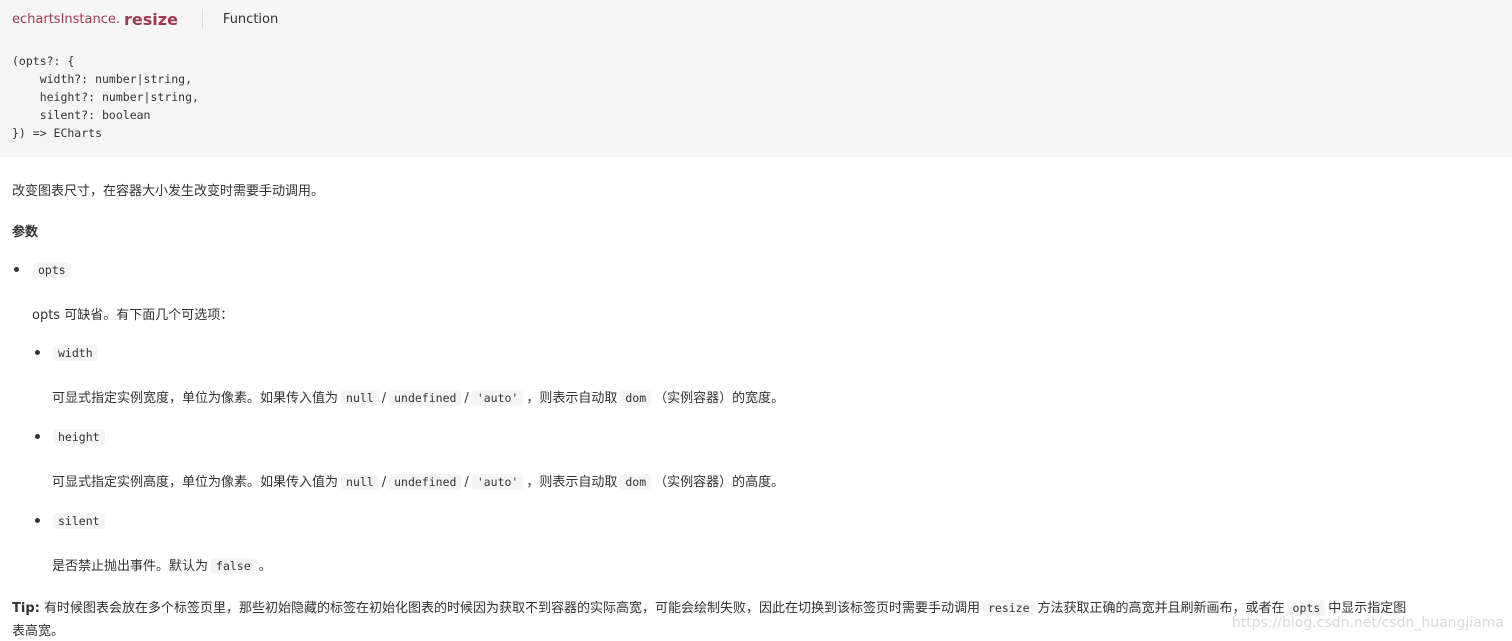 This screenshot has width=1512, height=641. Describe the element at coordinates (202, 19) in the screenshot. I see `header-divider` at that location.